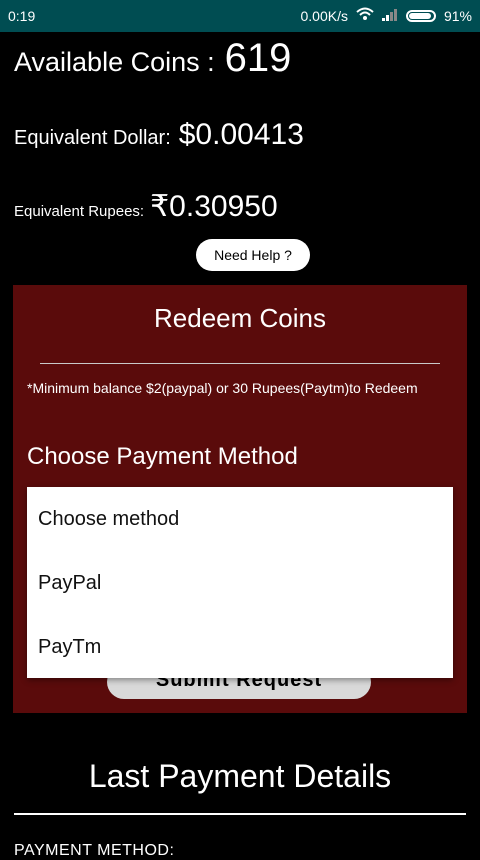 The height and width of the screenshot is (860, 480). I want to click on choose-payment-method-label: Choose Payment Method, so click(162, 456).